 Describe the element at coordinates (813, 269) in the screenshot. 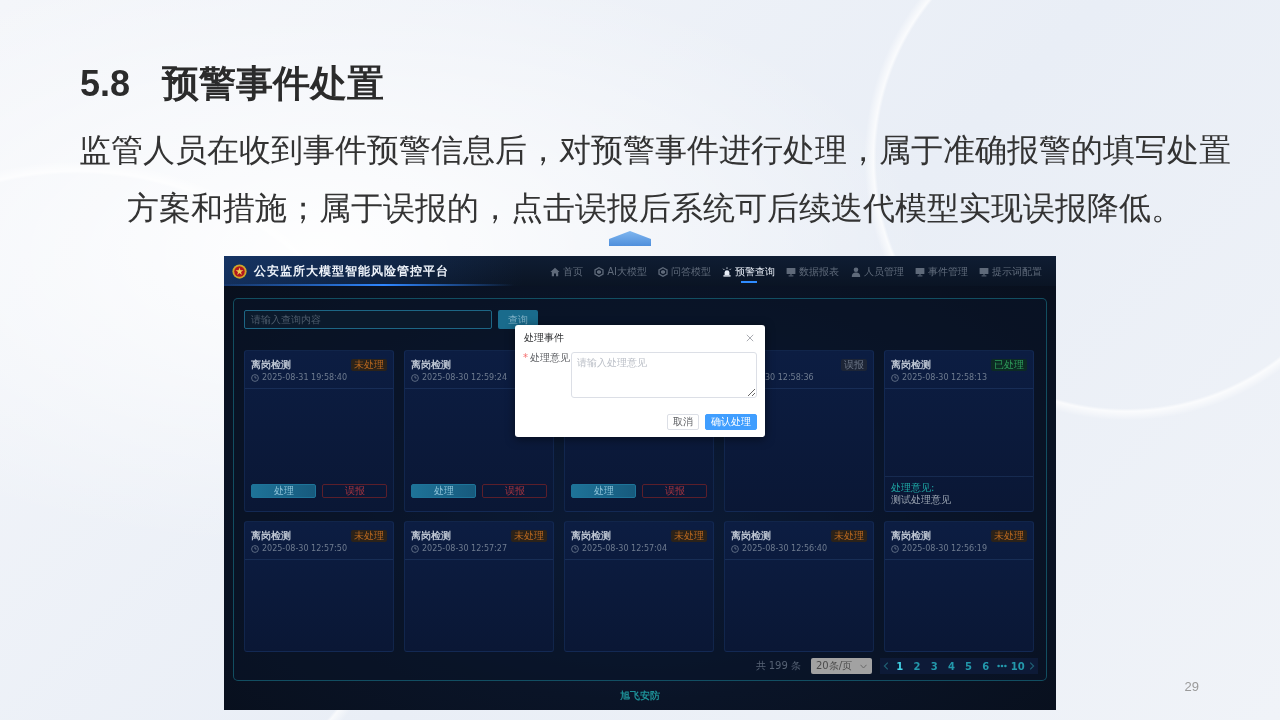

I see `nav-tab: 数据报表` at that location.